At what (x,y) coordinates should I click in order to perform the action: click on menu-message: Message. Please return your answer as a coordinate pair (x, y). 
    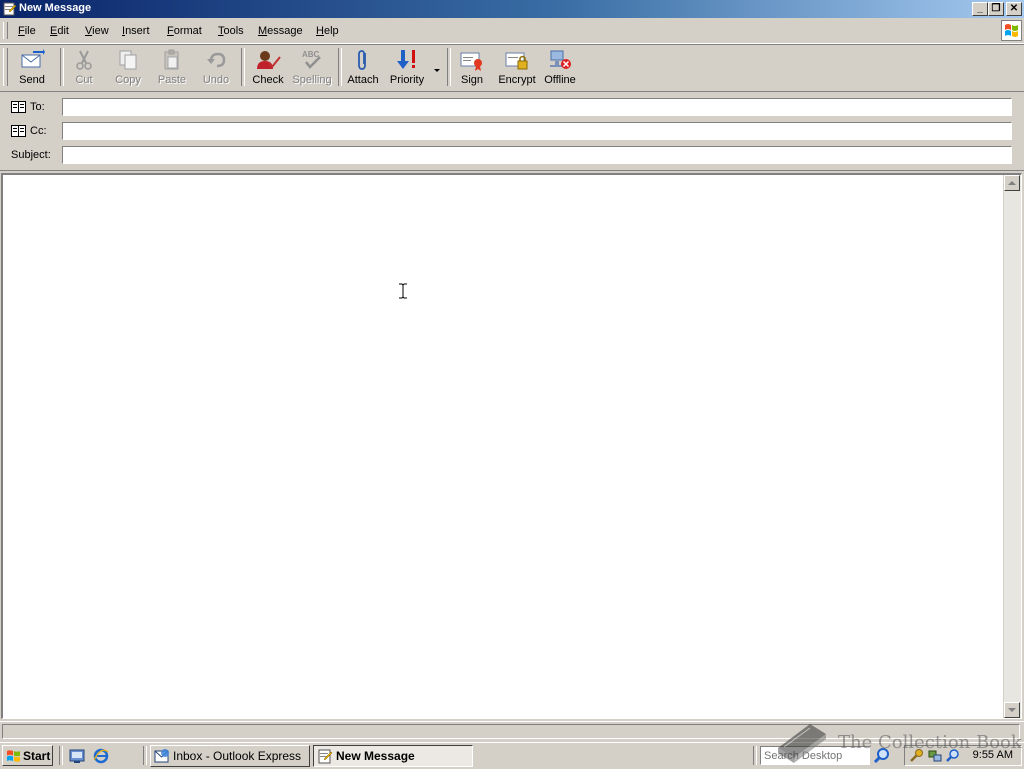
    Looking at the image, I should click on (280, 31).